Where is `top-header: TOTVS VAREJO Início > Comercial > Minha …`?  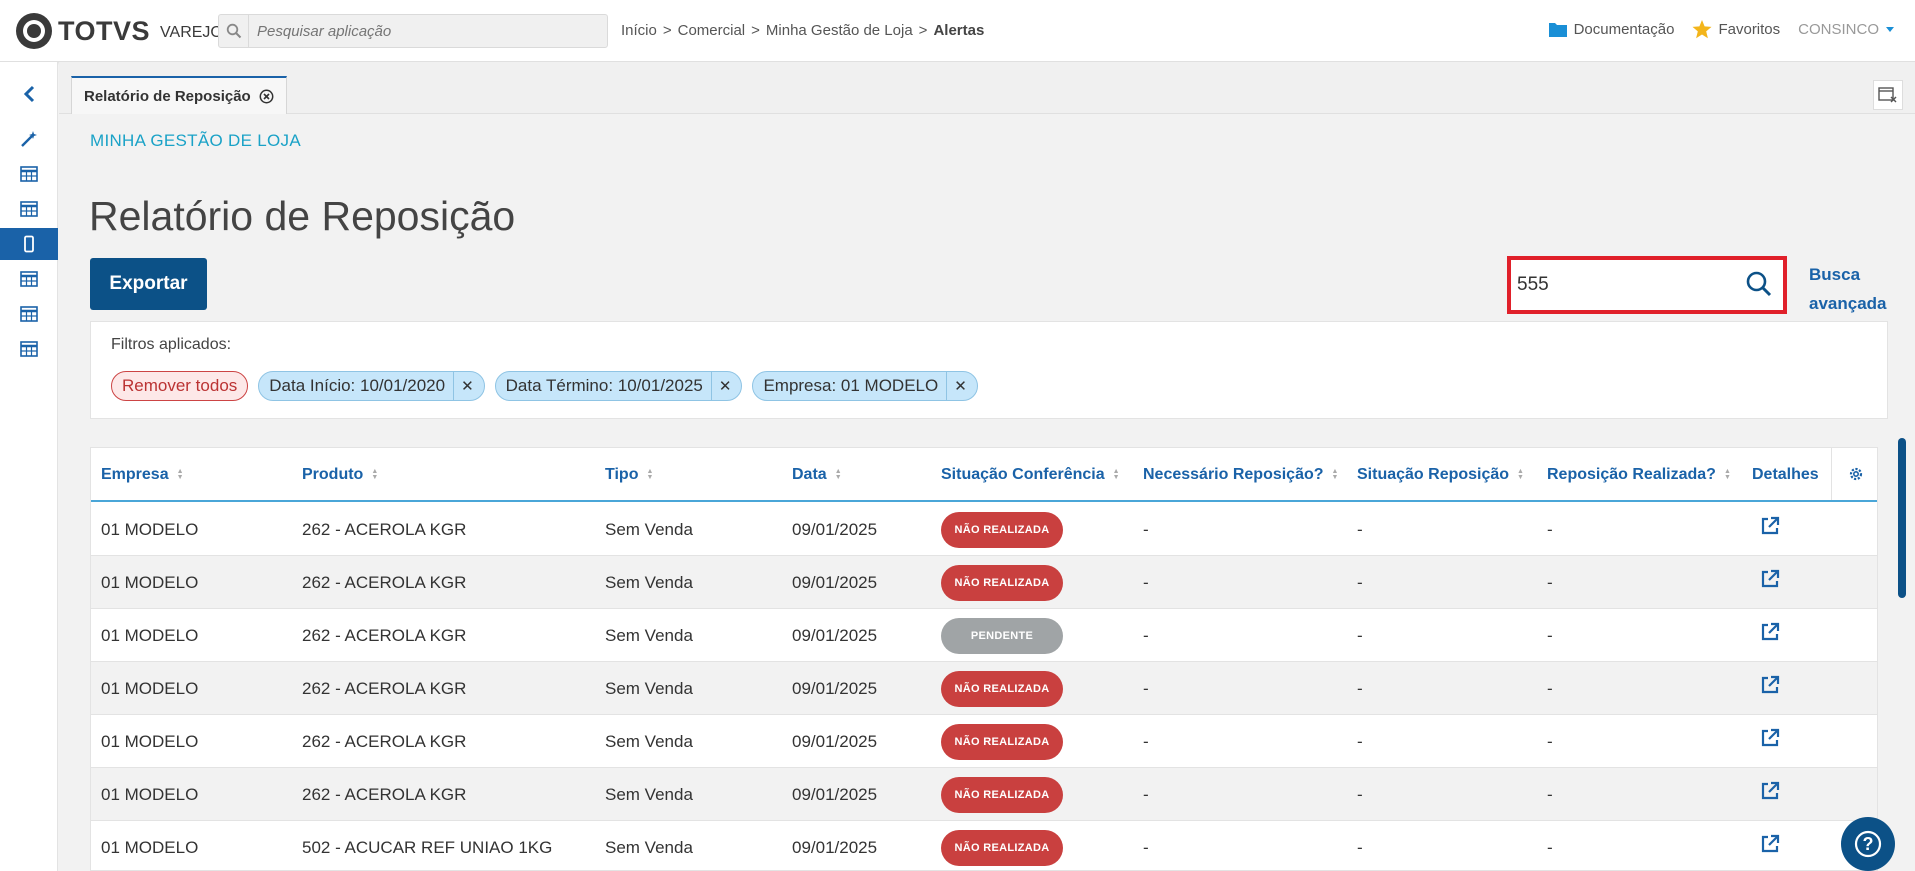
top-header: TOTVS VAREJO Início > Comercial > Minha … is located at coordinates (957, 31).